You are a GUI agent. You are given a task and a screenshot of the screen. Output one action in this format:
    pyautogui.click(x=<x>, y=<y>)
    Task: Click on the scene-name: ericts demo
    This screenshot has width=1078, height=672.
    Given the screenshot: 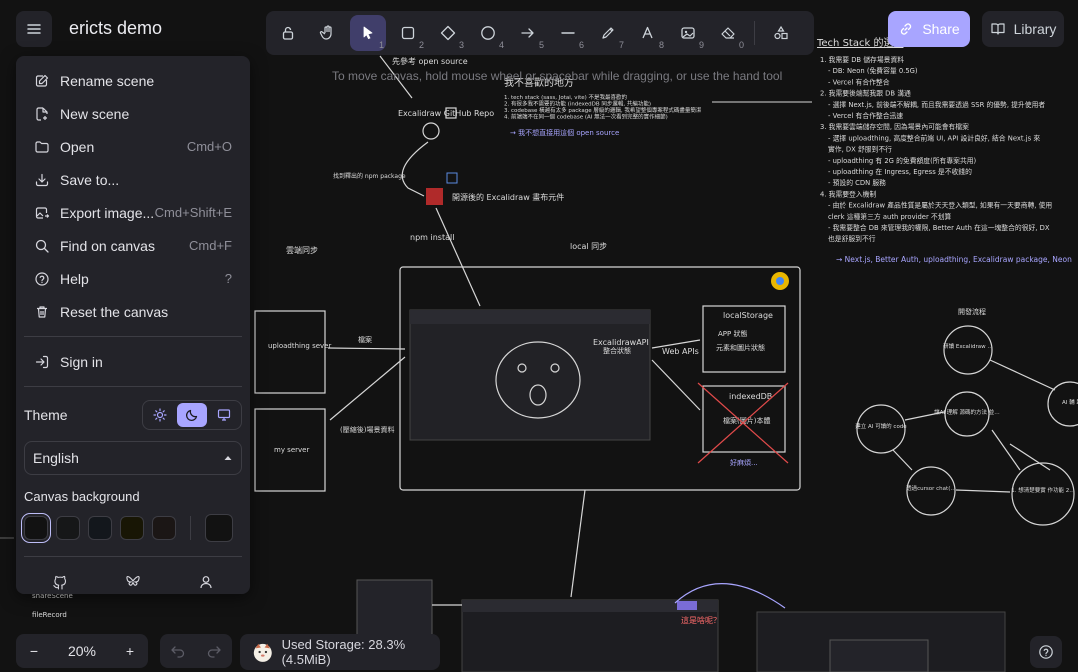 What is the action you would take?
    pyautogui.click(x=115, y=28)
    